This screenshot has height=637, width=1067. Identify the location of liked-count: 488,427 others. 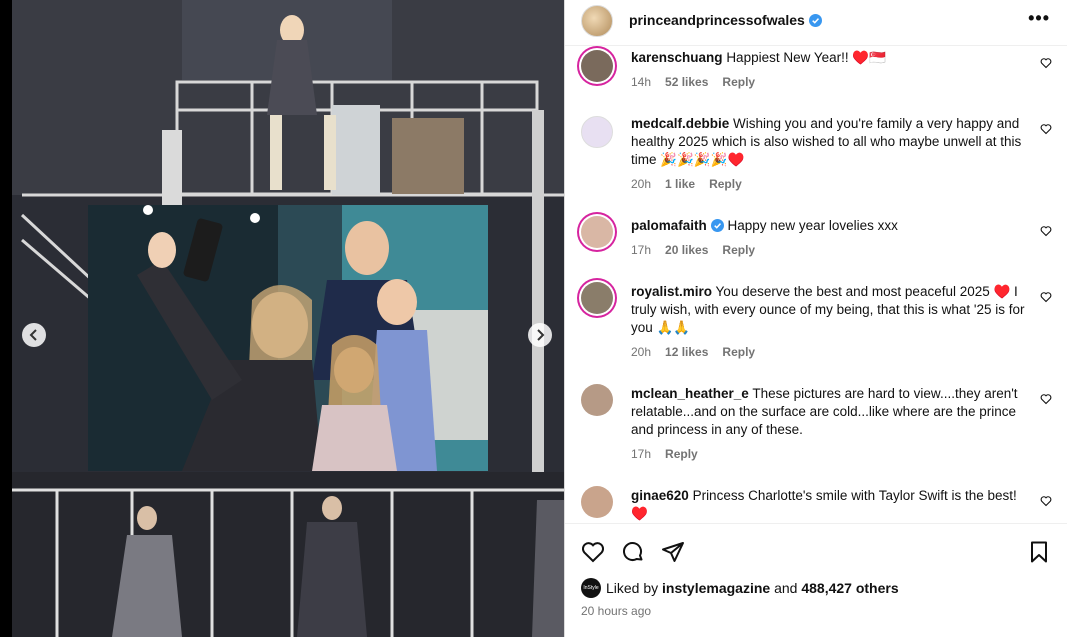
(849, 588).